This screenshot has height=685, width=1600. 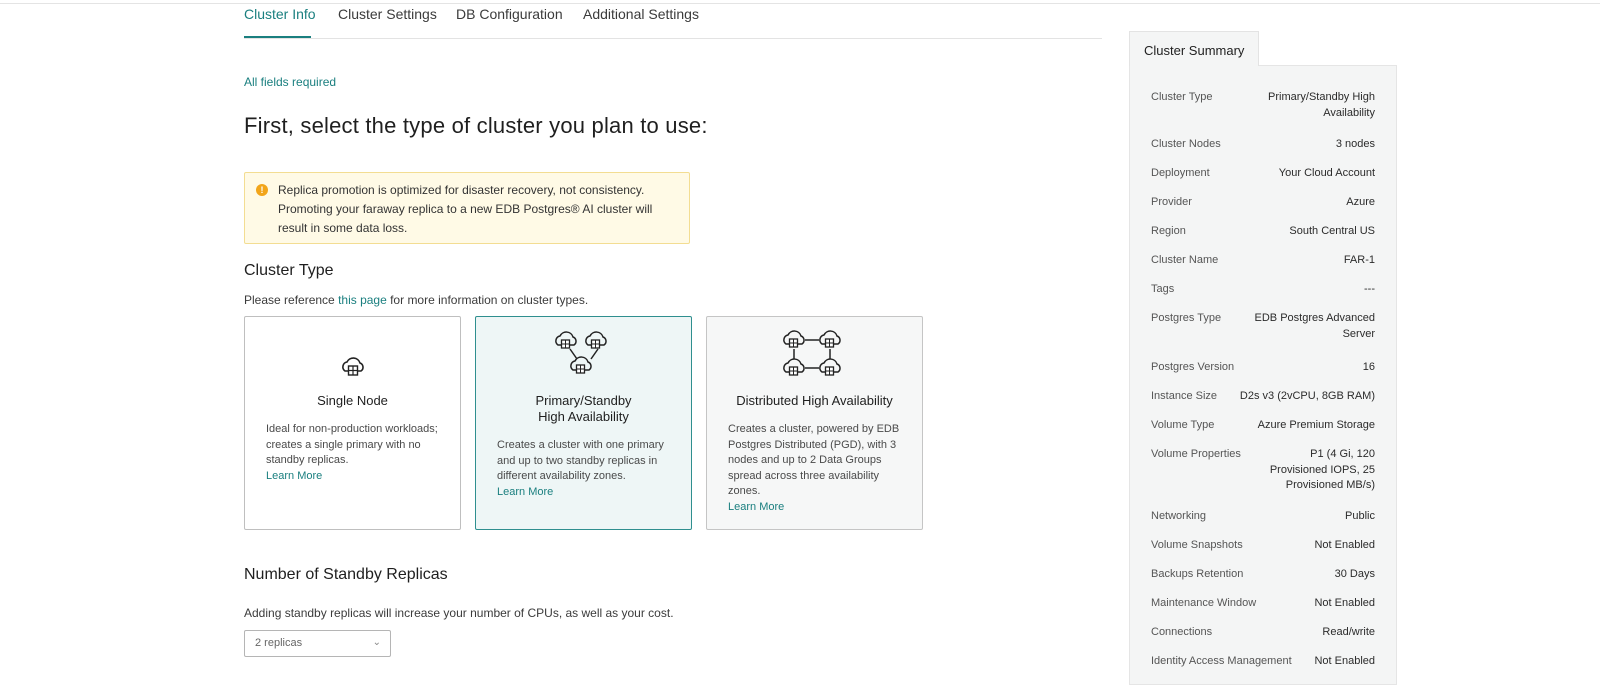 I want to click on summary-label: Cluster Nodes, so click(x=1186, y=144).